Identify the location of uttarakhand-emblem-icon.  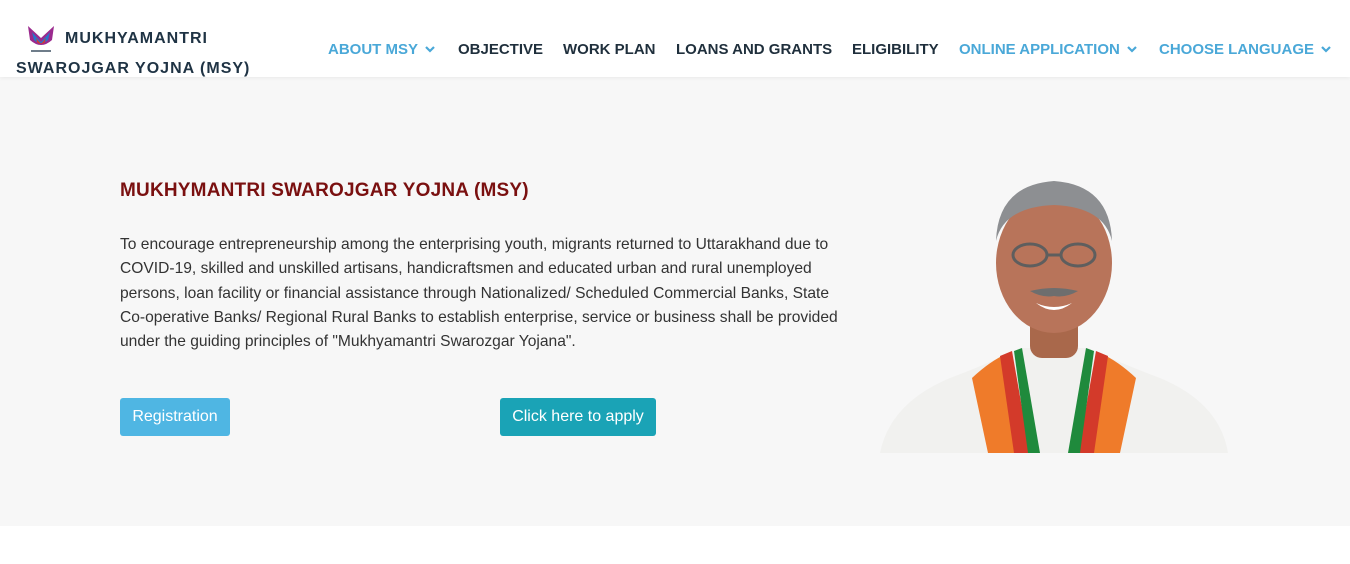
(41, 39).